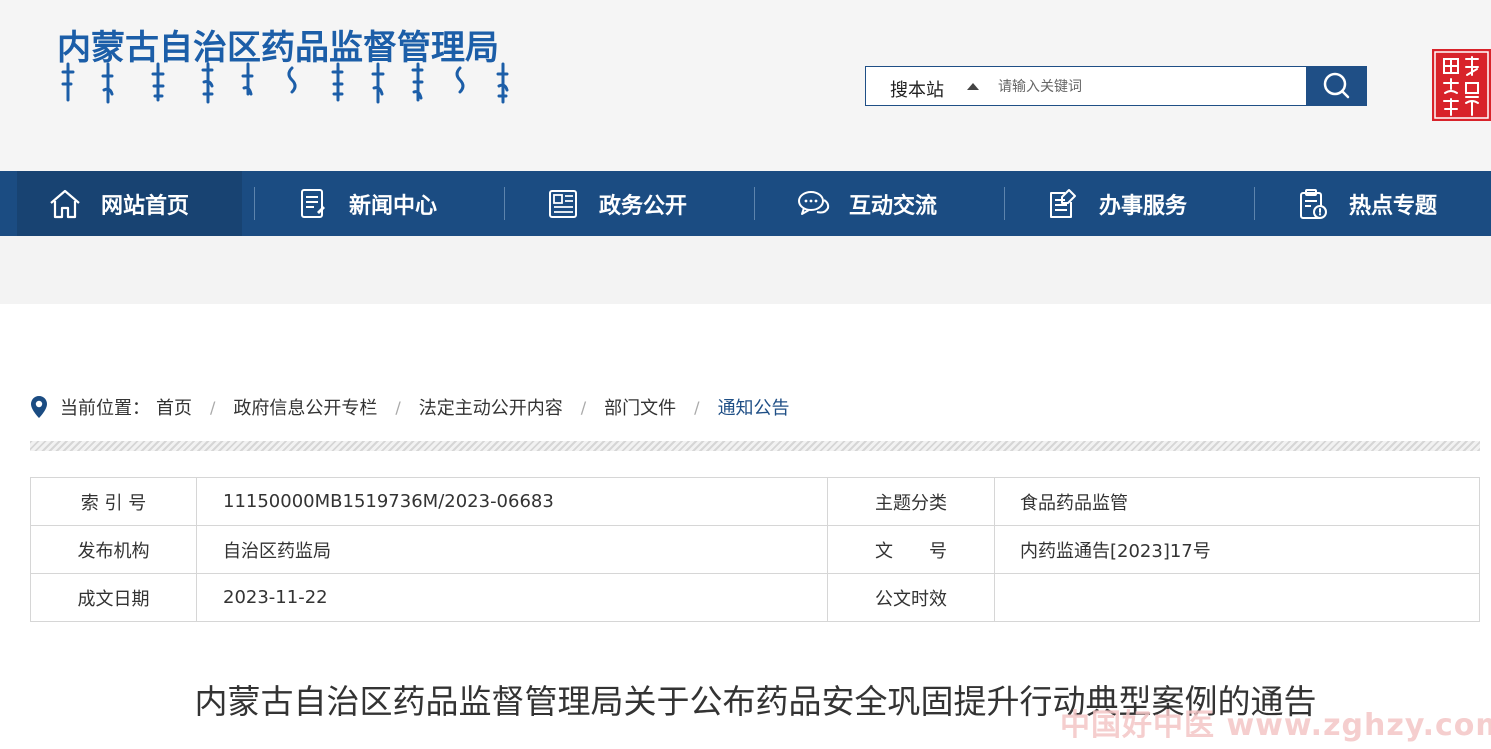  What do you see at coordinates (754, 407) in the screenshot?
I see `breadcrumb-item-notices: 通知公告` at bounding box center [754, 407].